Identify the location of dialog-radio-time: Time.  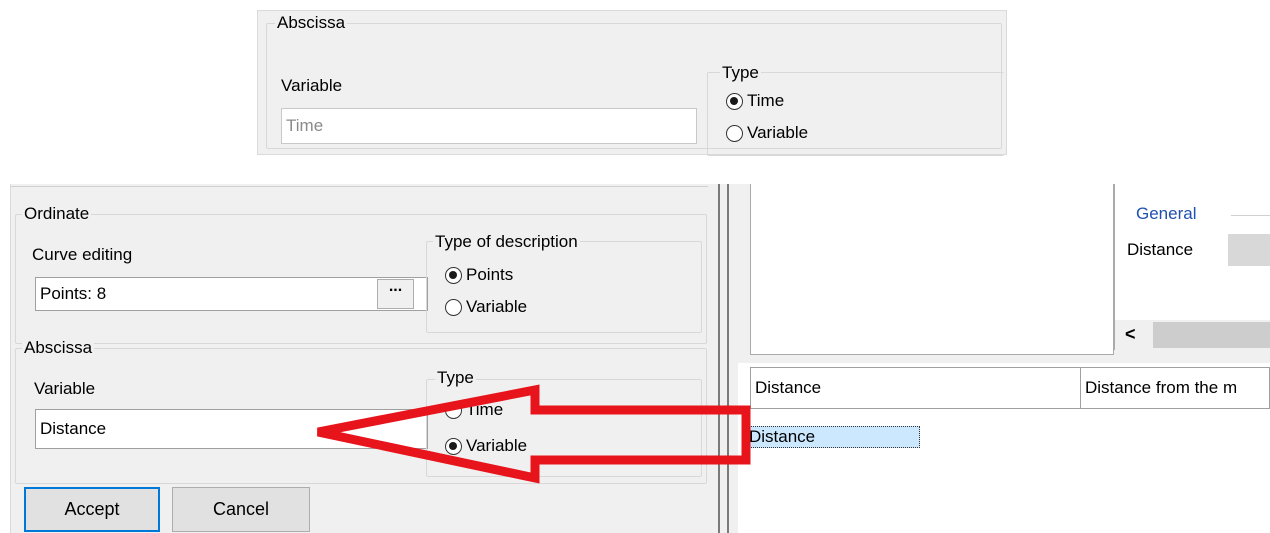
(474, 410).